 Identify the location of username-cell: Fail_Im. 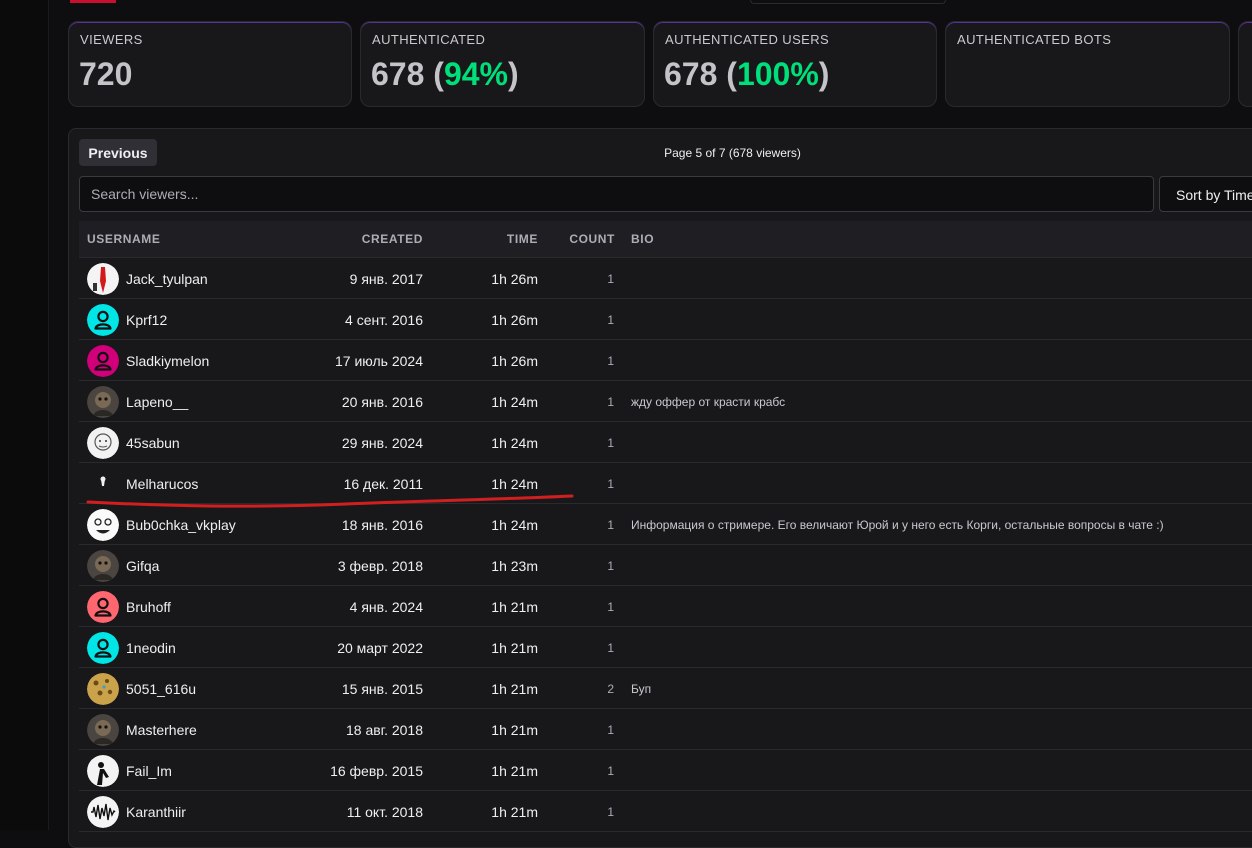
(149, 771).